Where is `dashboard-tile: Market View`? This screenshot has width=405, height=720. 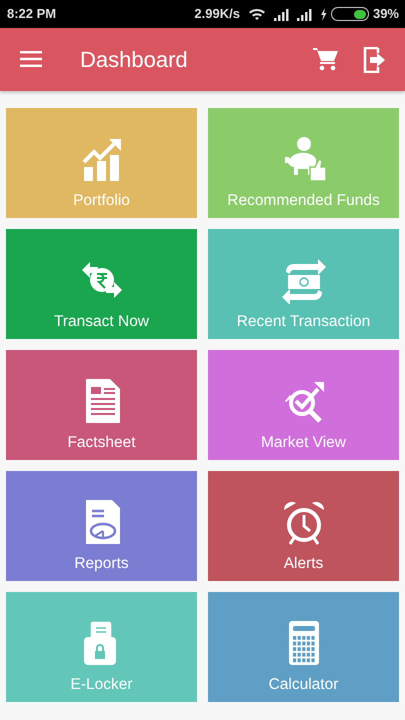
dashboard-tile: Market View is located at coordinates (303, 405).